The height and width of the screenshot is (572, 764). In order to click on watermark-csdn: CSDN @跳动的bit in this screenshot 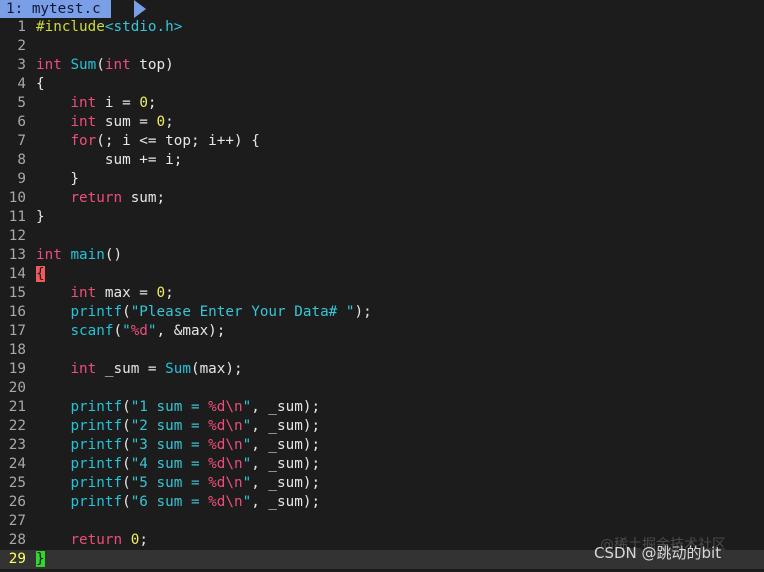, I will do `click(658, 553)`.